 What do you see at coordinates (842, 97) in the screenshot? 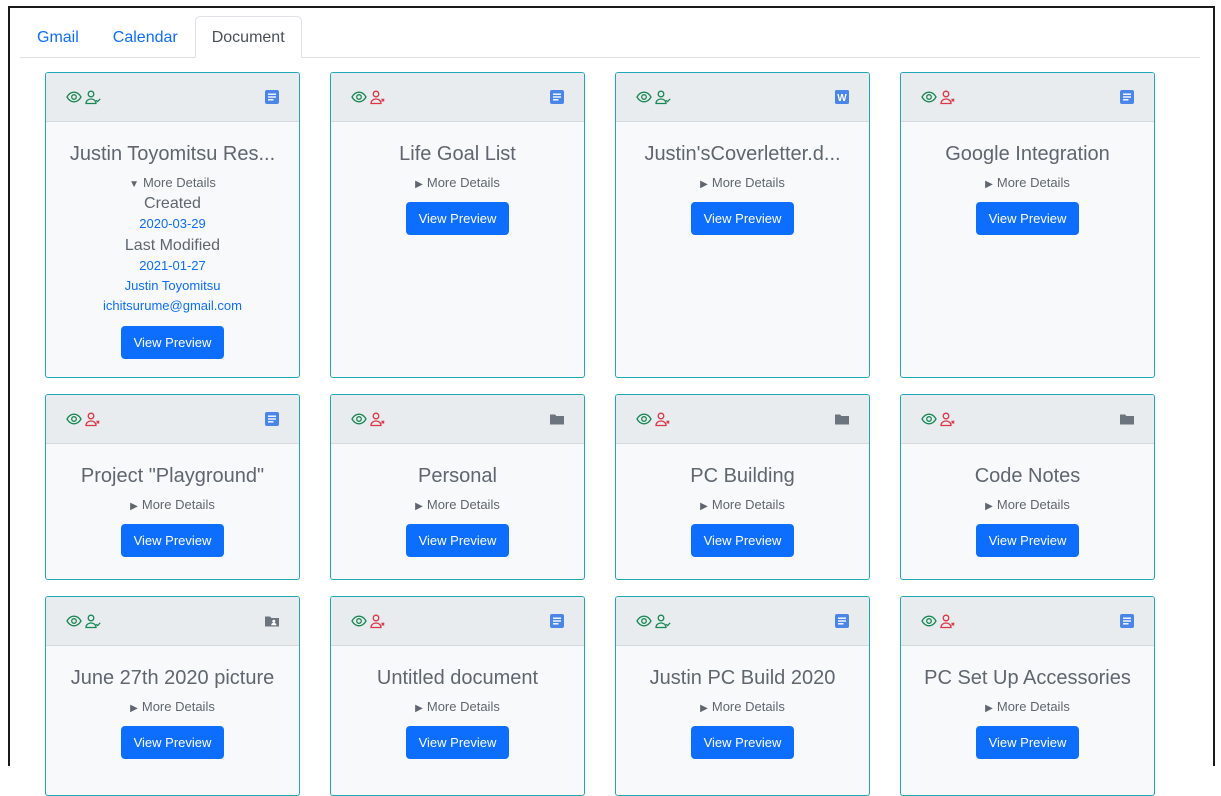
I see `word-icon: W` at bounding box center [842, 97].